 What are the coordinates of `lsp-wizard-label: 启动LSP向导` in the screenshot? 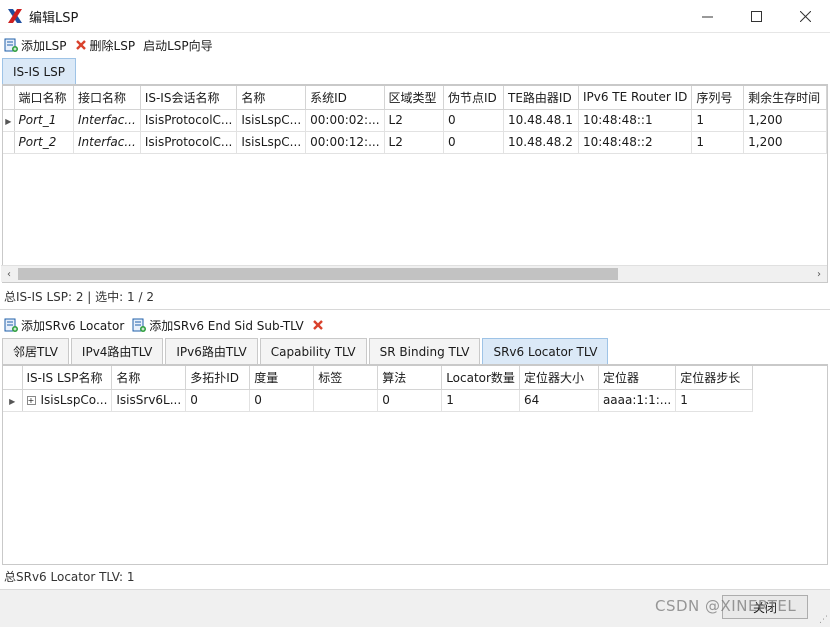 It's located at (178, 45).